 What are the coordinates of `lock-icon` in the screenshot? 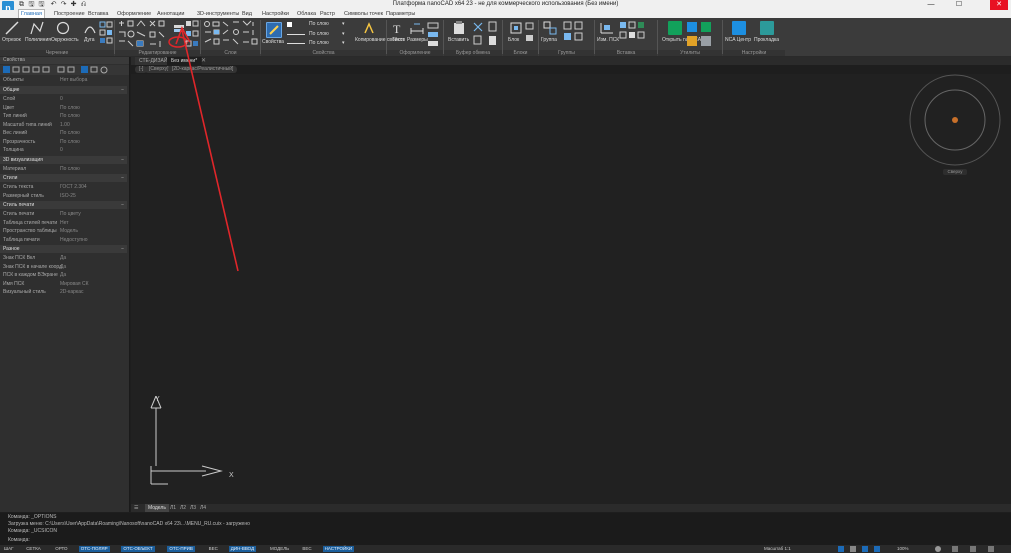 It's located at (865, 549).